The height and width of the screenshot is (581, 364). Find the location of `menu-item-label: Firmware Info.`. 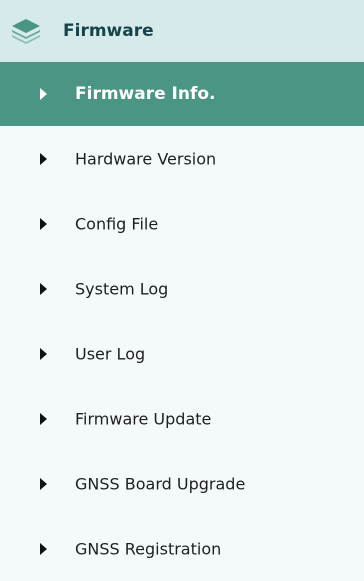

menu-item-label: Firmware Info. is located at coordinates (145, 94).